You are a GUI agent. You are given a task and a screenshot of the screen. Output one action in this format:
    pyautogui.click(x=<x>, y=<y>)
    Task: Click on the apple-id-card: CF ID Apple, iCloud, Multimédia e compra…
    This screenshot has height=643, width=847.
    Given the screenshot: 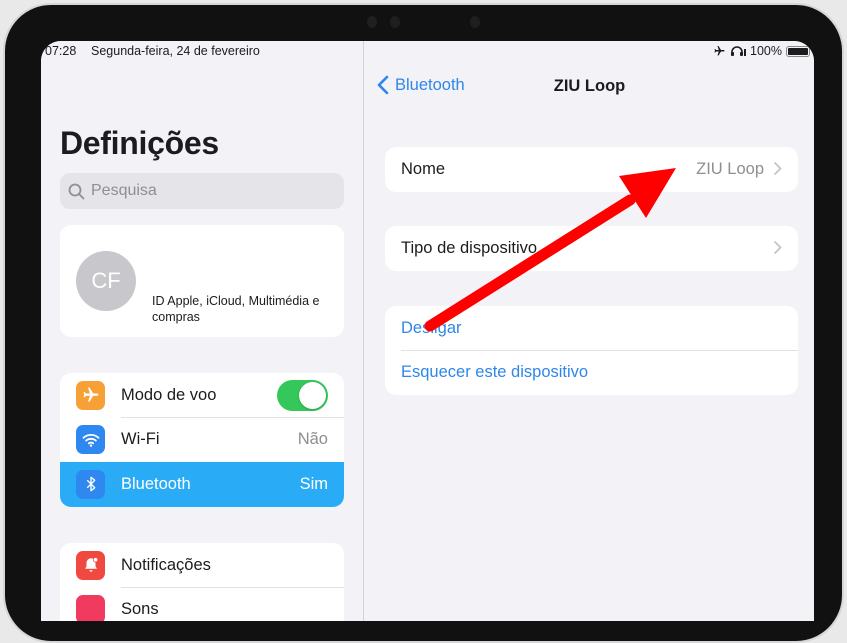 What is the action you would take?
    pyautogui.click(x=202, y=281)
    